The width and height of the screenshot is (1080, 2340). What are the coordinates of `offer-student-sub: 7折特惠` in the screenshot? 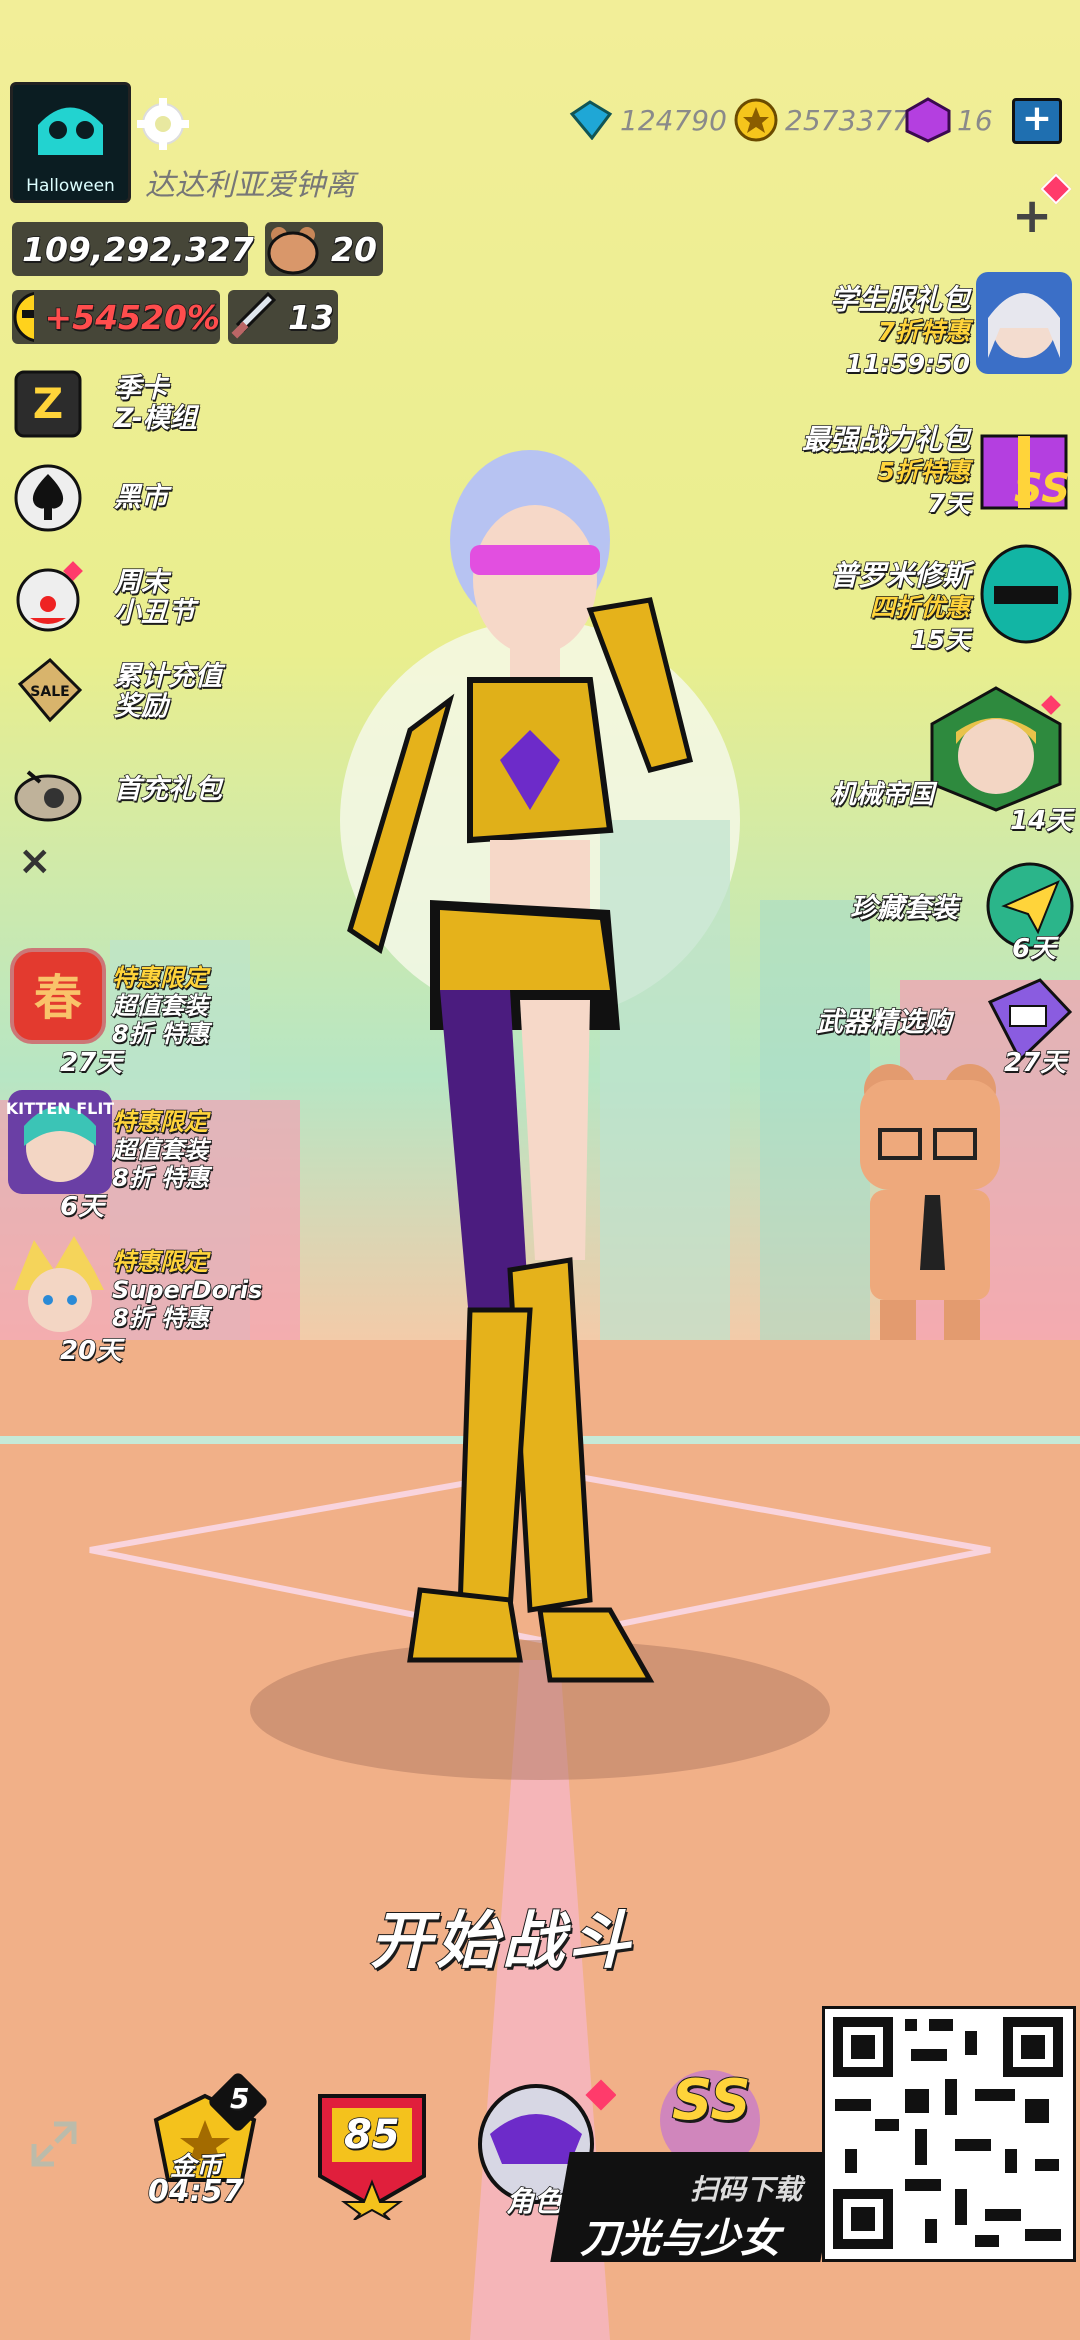 It's located at (924, 331).